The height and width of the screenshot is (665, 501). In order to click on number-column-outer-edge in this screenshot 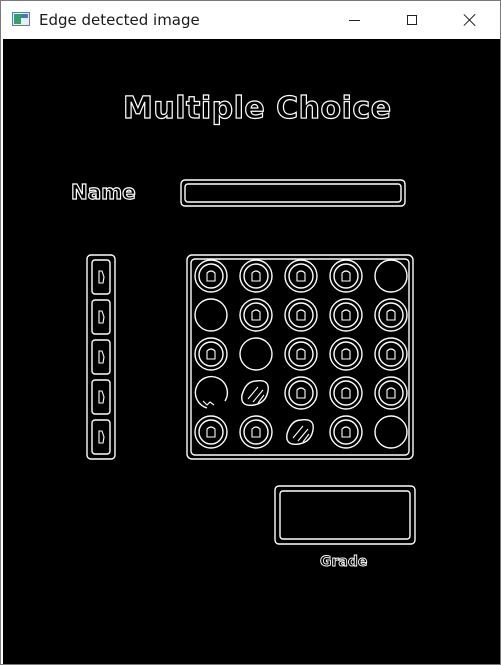, I will do `click(101, 357)`.